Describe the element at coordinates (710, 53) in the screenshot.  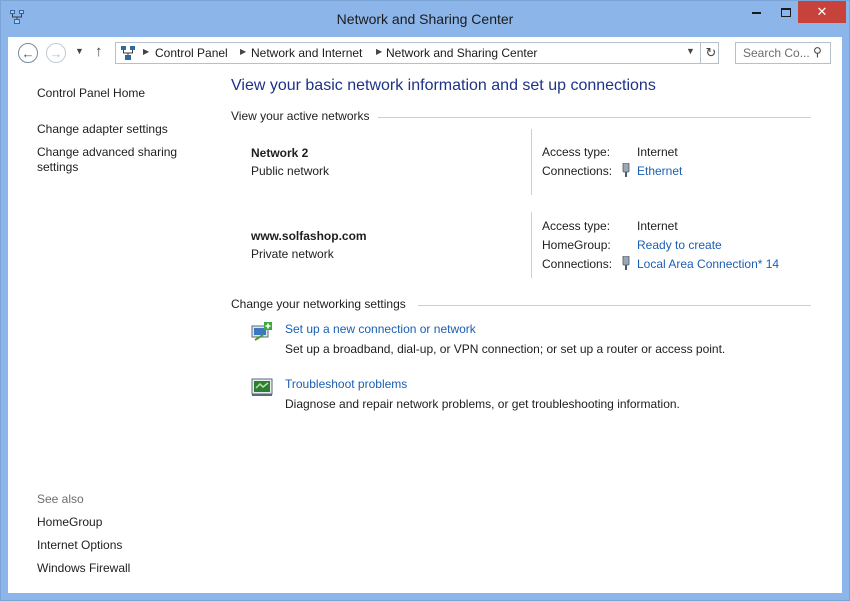
I see `refresh-icon: ↻` at that location.